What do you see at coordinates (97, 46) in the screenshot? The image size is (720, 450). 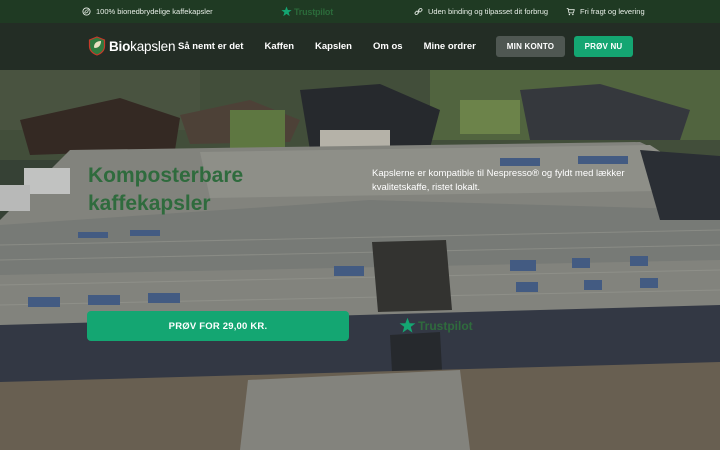 I see `logo-shield-icon` at bounding box center [97, 46].